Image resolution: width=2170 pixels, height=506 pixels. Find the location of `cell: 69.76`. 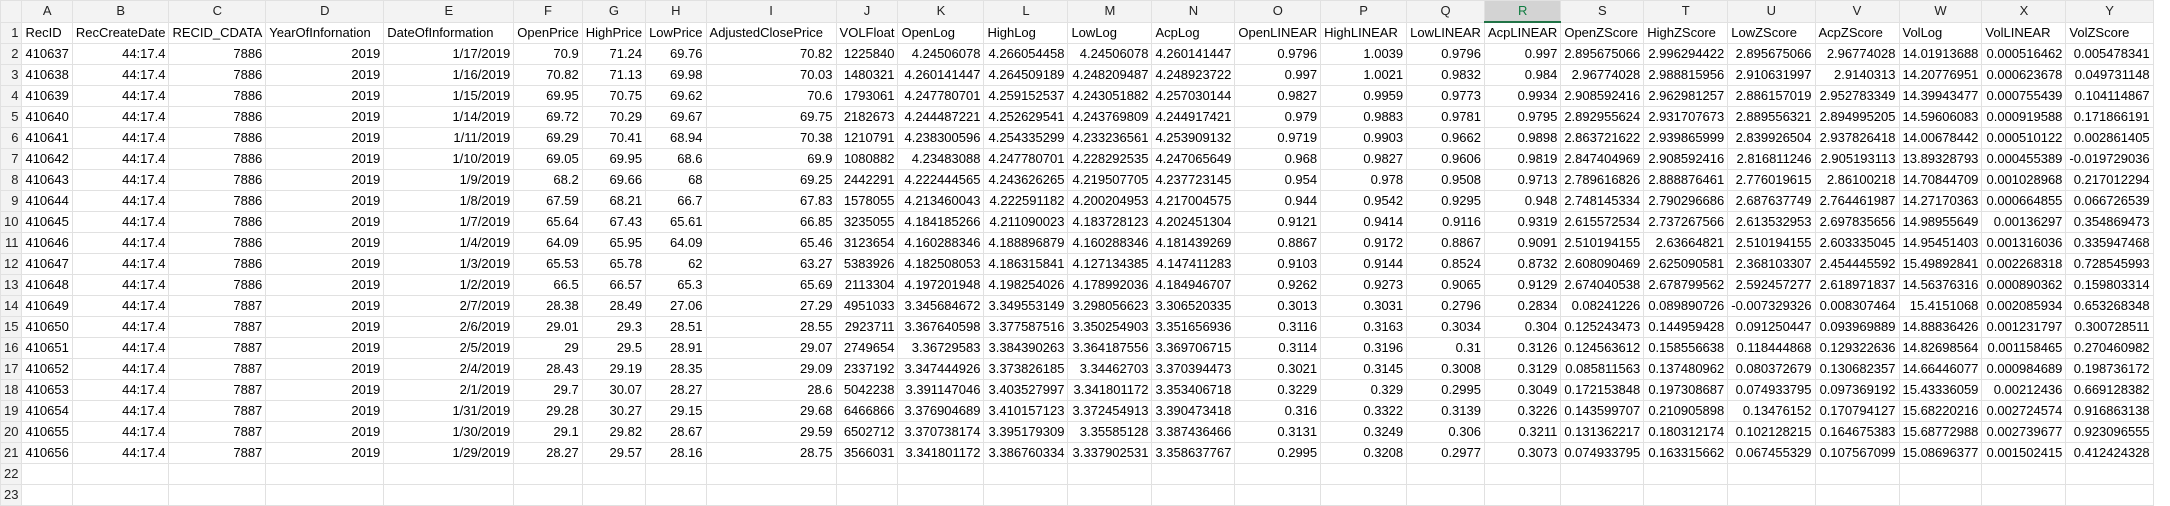

cell: 69.76 is located at coordinates (676, 54).